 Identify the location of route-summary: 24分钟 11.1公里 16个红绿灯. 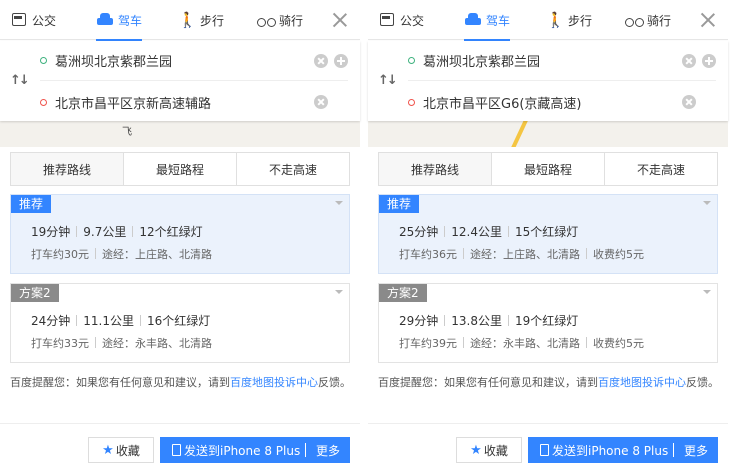
(121, 321).